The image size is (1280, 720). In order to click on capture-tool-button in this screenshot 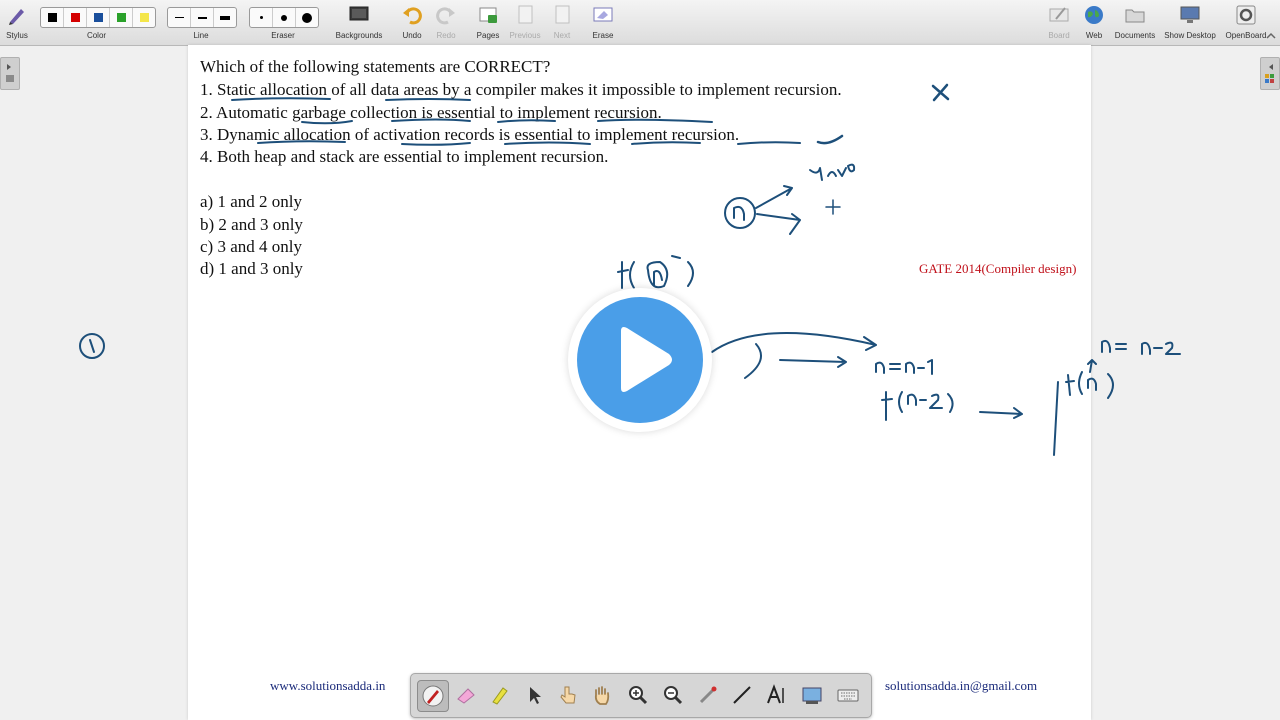, I will do `click(812, 695)`.